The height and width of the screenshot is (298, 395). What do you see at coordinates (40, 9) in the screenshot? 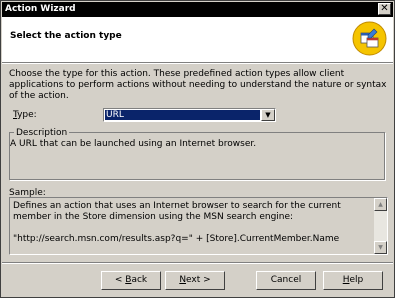
I see `window-title: Action Wizard` at bounding box center [40, 9].